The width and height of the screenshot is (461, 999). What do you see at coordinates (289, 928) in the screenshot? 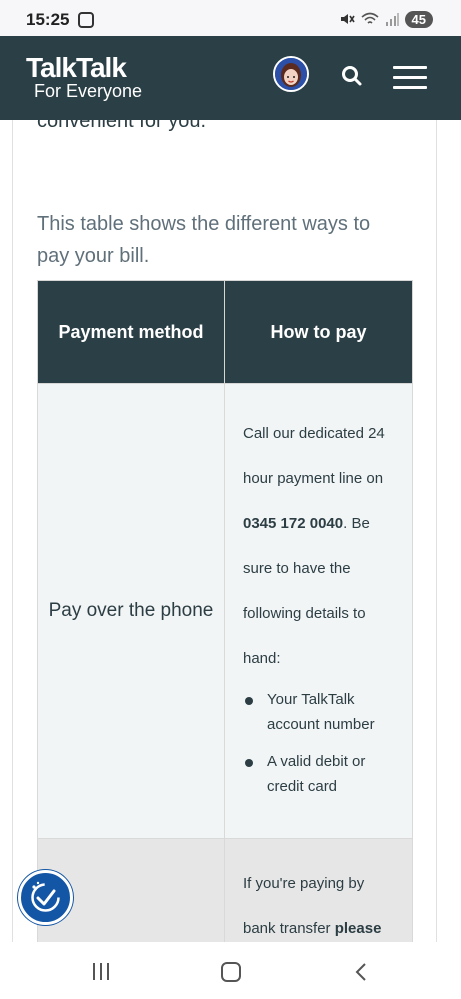
I see `how-text-fragment: bank transfer` at bounding box center [289, 928].